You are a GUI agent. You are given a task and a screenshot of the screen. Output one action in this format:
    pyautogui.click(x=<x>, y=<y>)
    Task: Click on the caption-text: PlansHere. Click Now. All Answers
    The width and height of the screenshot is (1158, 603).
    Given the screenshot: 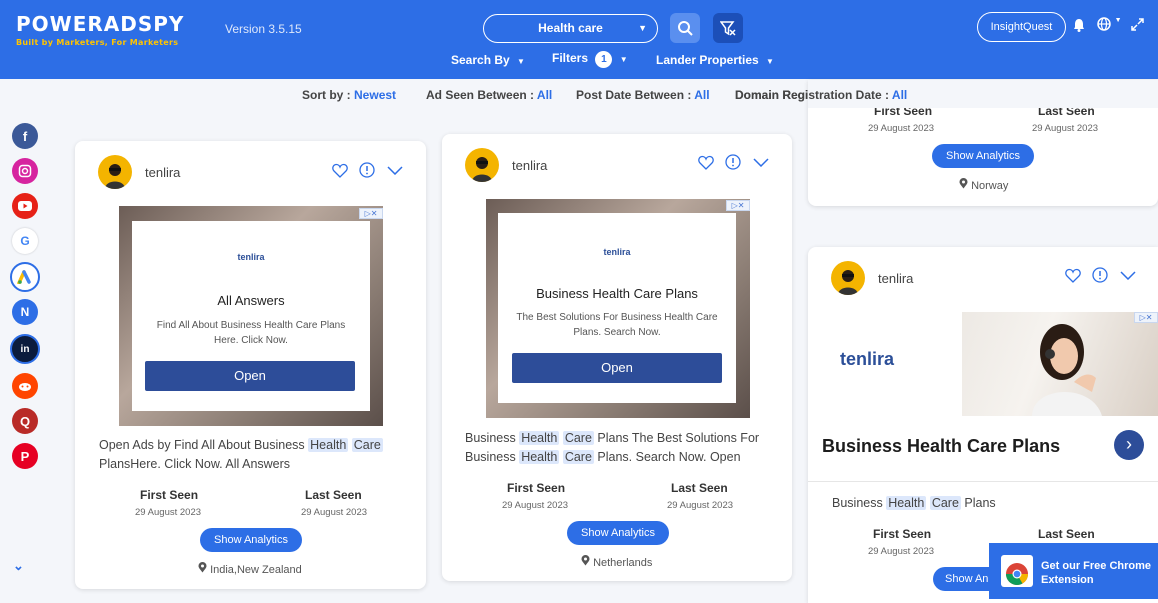 What is the action you would take?
    pyautogui.click(x=195, y=464)
    